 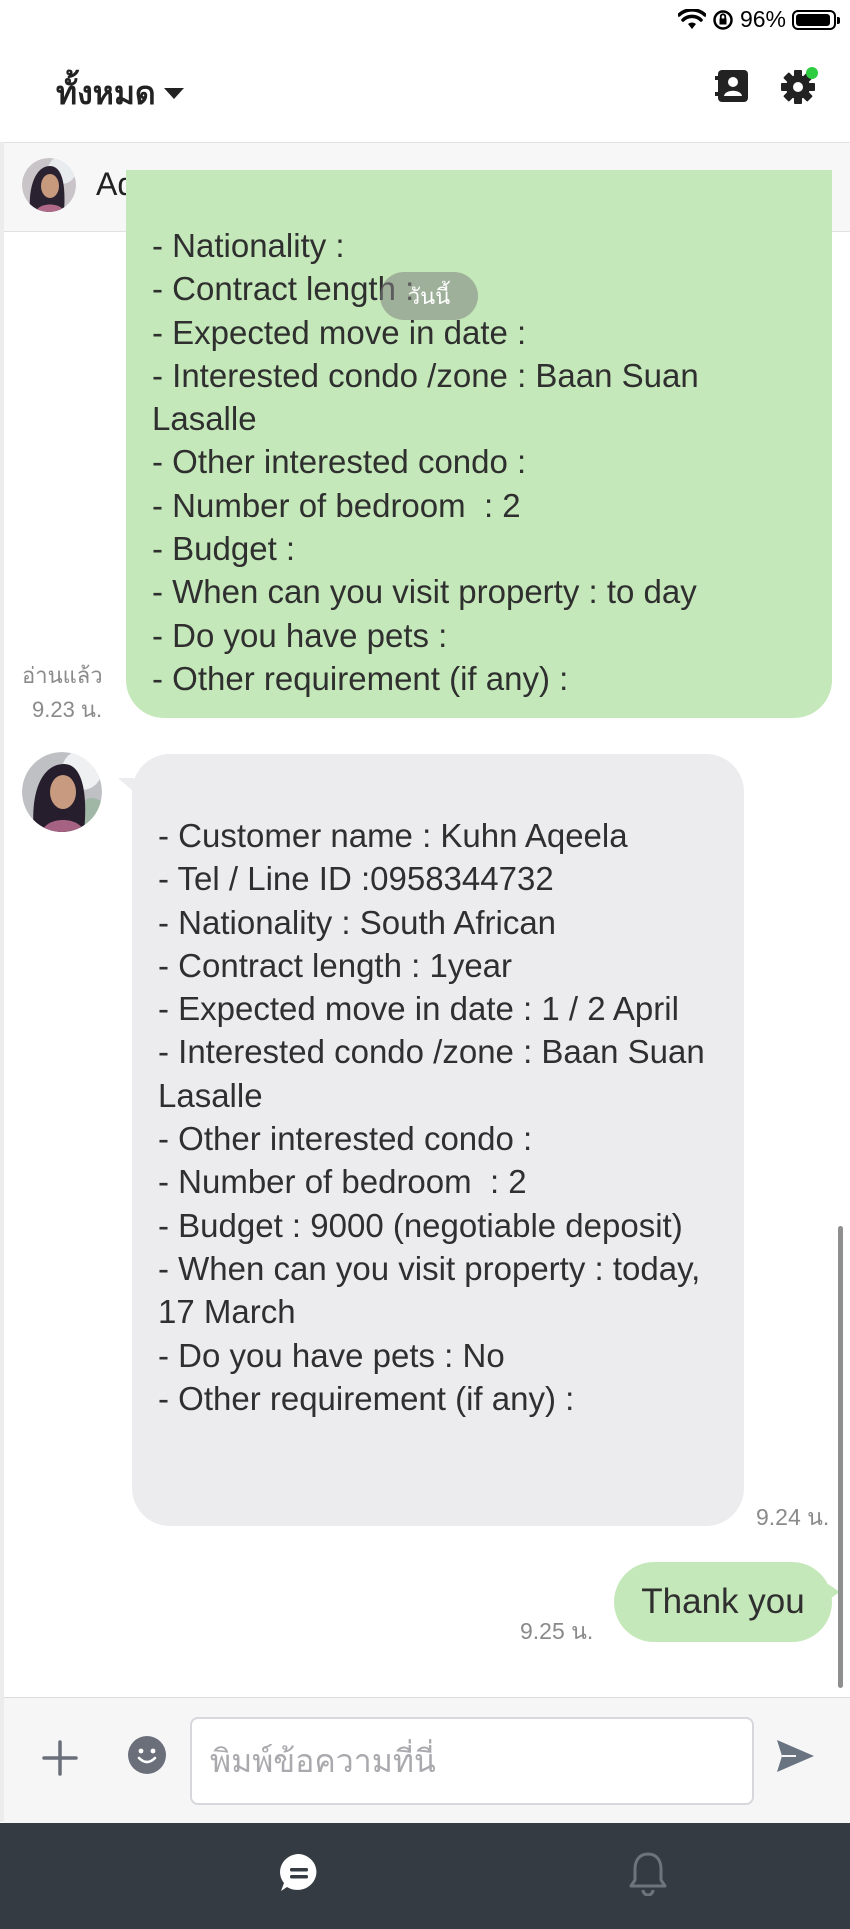 What do you see at coordinates (62, 792) in the screenshot?
I see `sender-avatar` at bounding box center [62, 792].